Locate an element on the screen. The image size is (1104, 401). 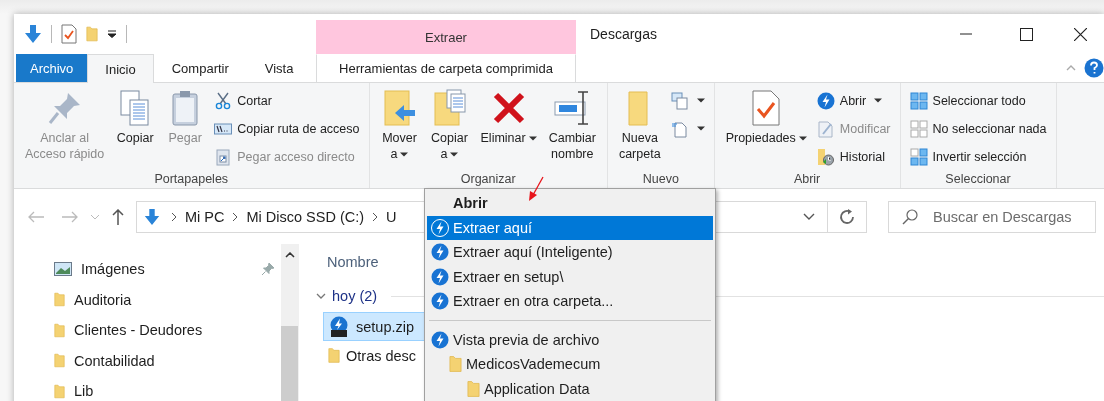
ribbon-button: Invertir selección is located at coordinates (978, 156).